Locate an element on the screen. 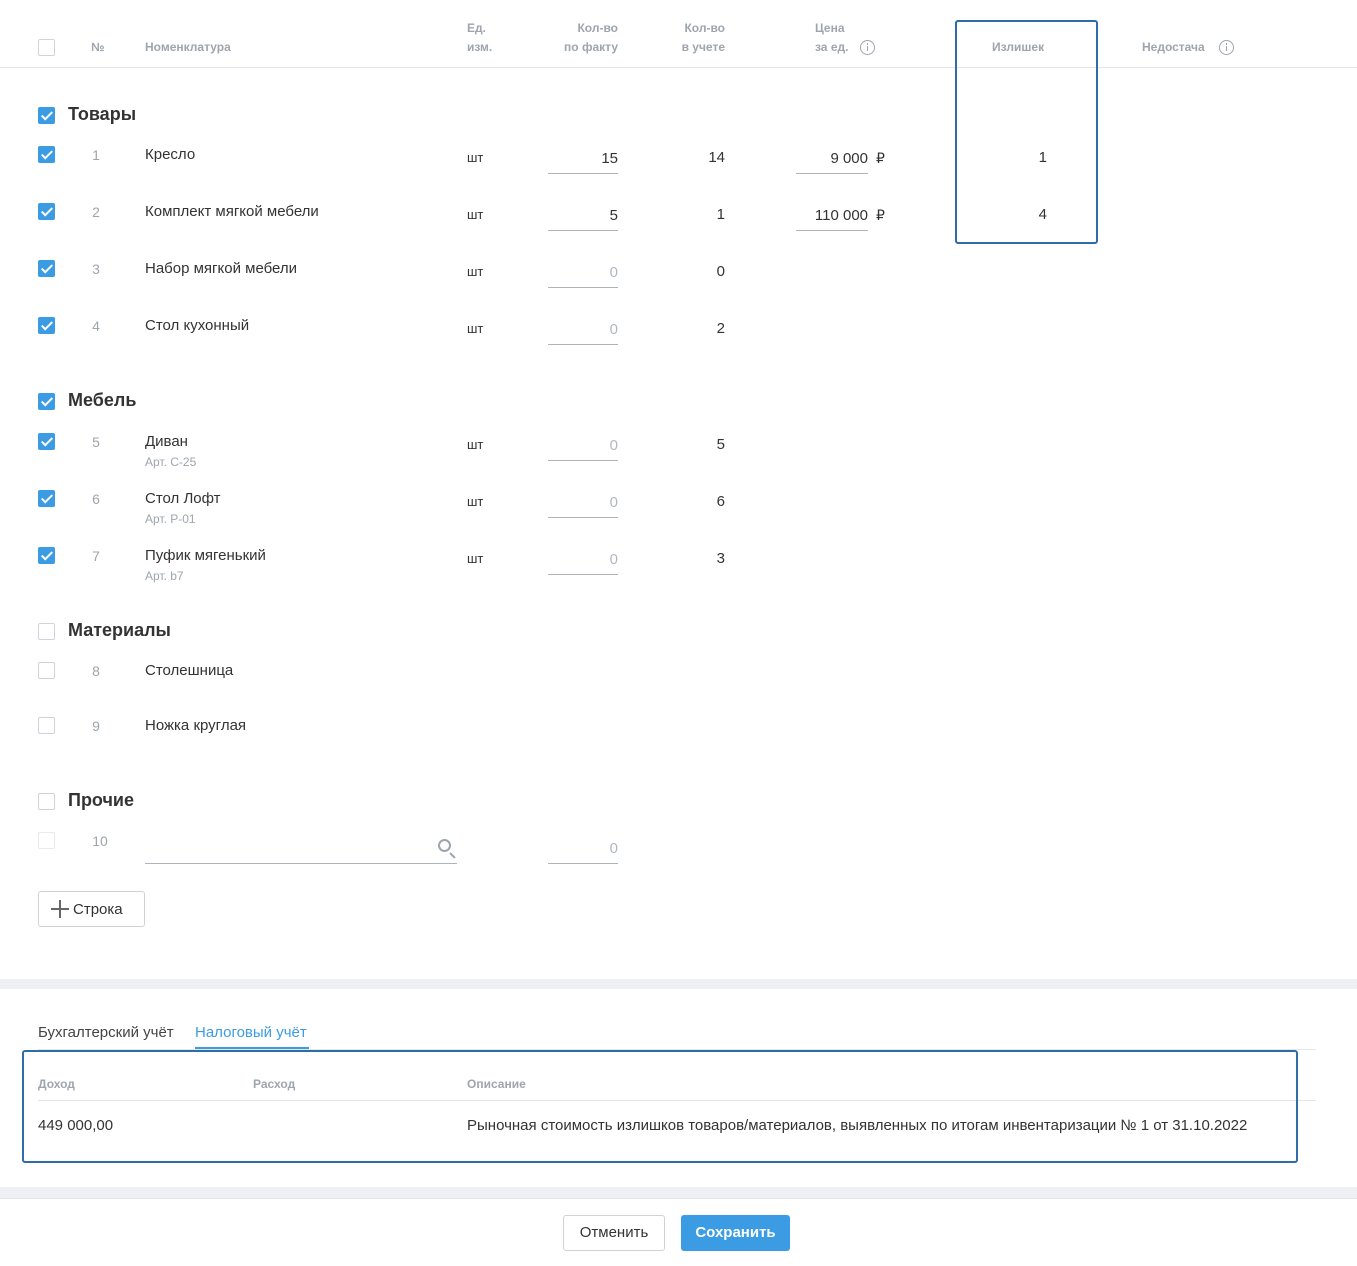  row-num: 8 is located at coordinates (96, 671).